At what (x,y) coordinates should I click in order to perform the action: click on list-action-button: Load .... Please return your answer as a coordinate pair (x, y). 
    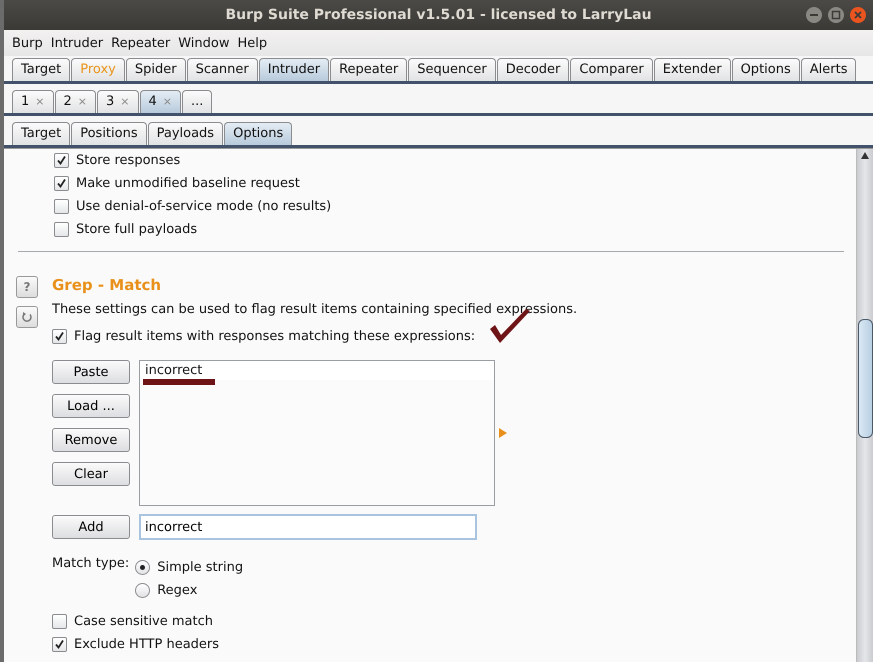
    Looking at the image, I should click on (91, 406).